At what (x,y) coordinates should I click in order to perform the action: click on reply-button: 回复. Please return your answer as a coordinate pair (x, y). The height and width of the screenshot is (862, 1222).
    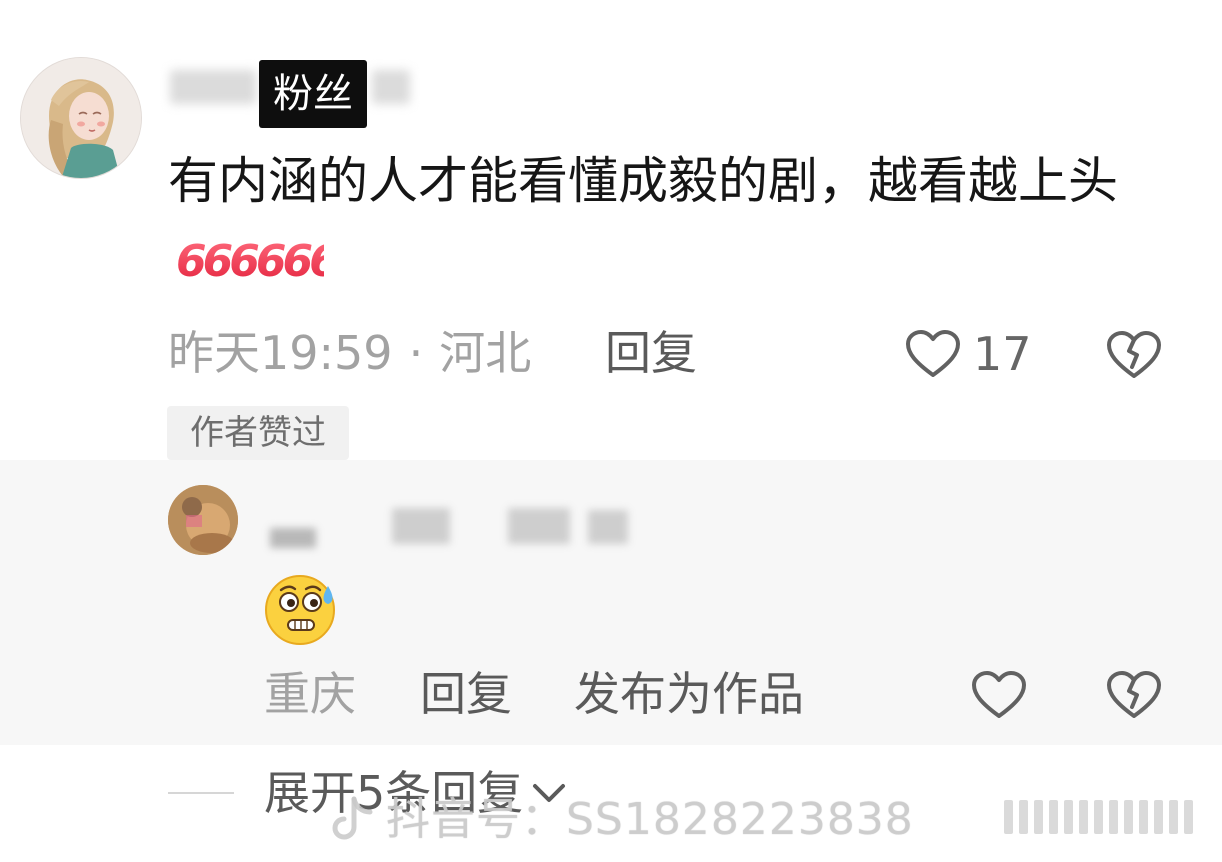
    Looking at the image, I should click on (651, 353).